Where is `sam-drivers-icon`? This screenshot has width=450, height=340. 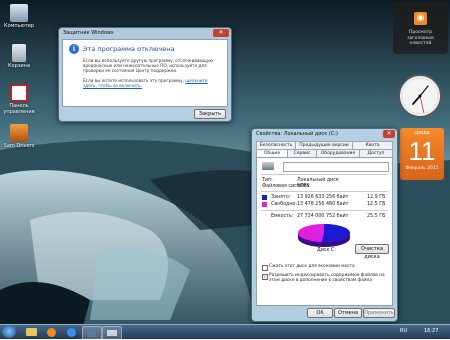
sam-drivers-icon is located at coordinates (19, 133).